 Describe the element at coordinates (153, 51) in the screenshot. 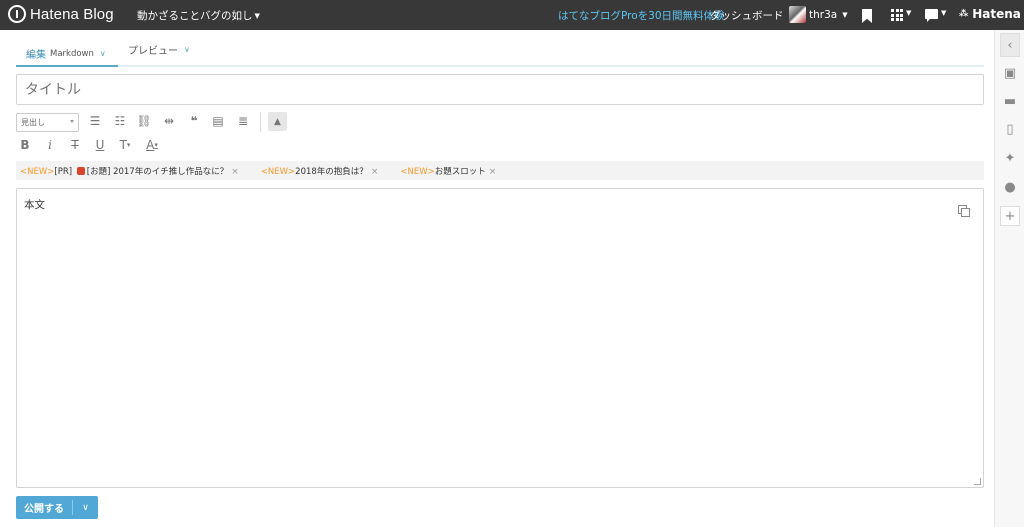

I see `tab-preview-label: プレビュー` at that location.